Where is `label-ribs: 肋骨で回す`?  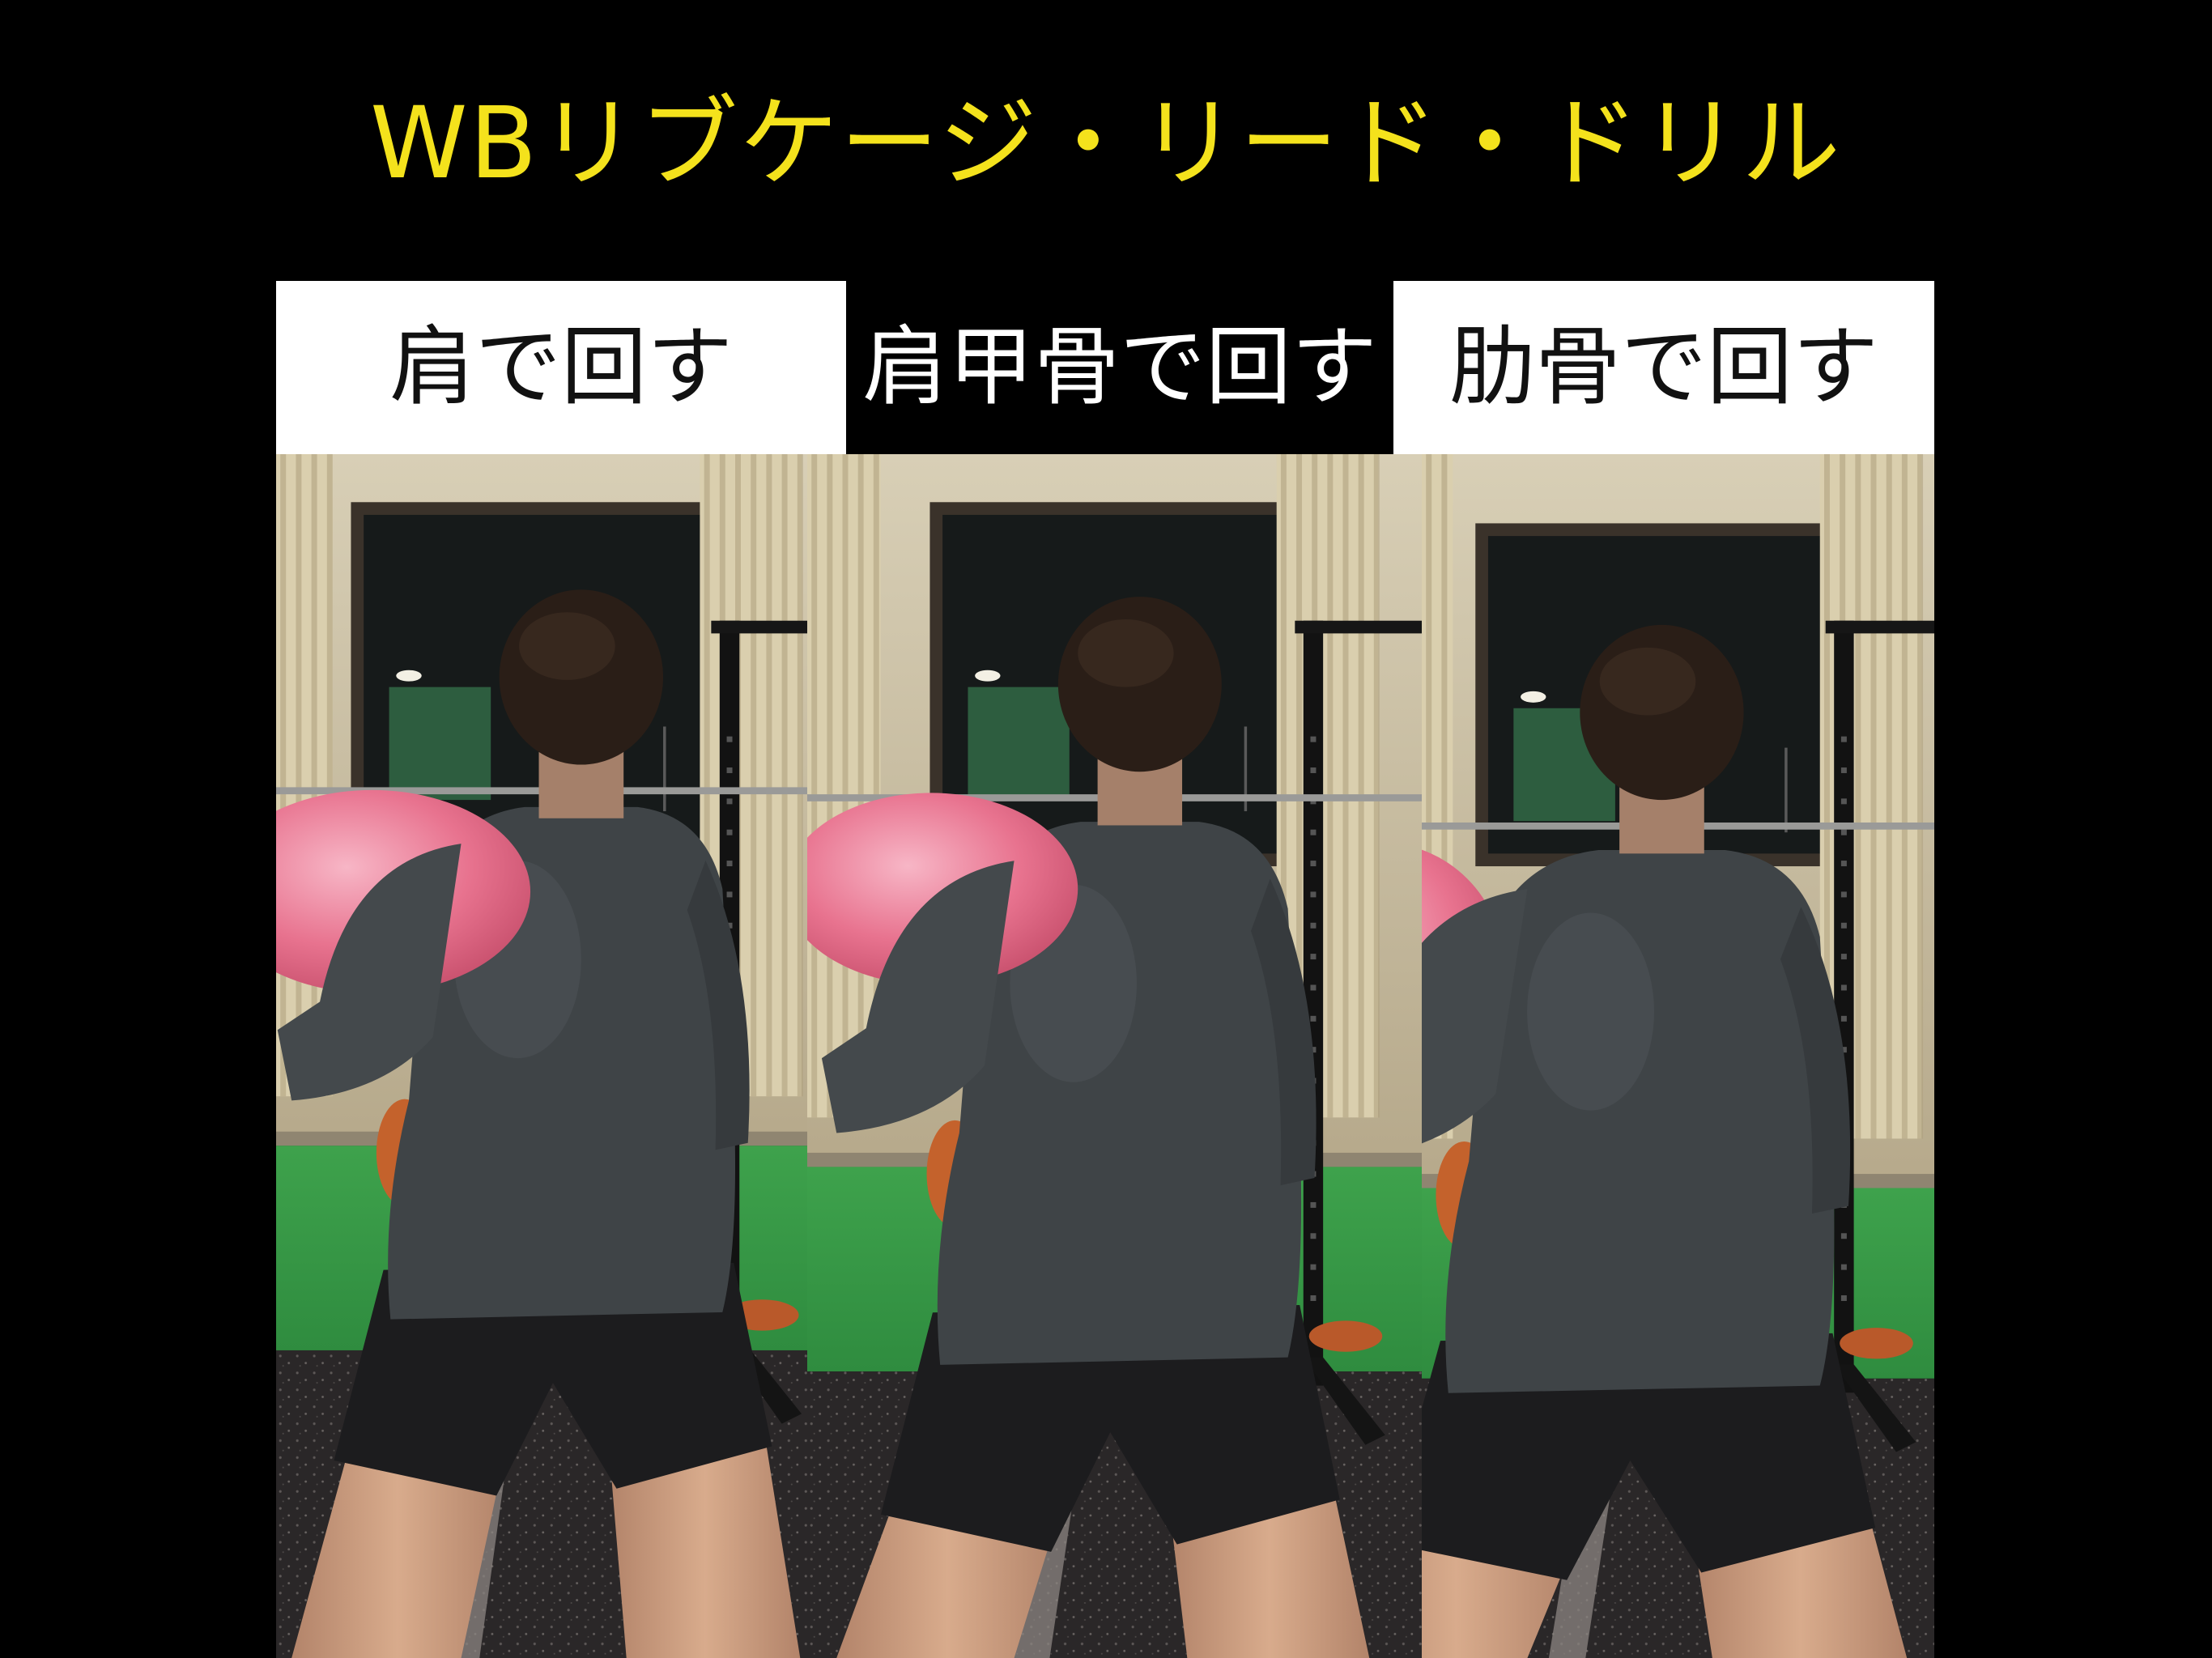
label-ribs: 肋骨で回す is located at coordinates (1663, 367).